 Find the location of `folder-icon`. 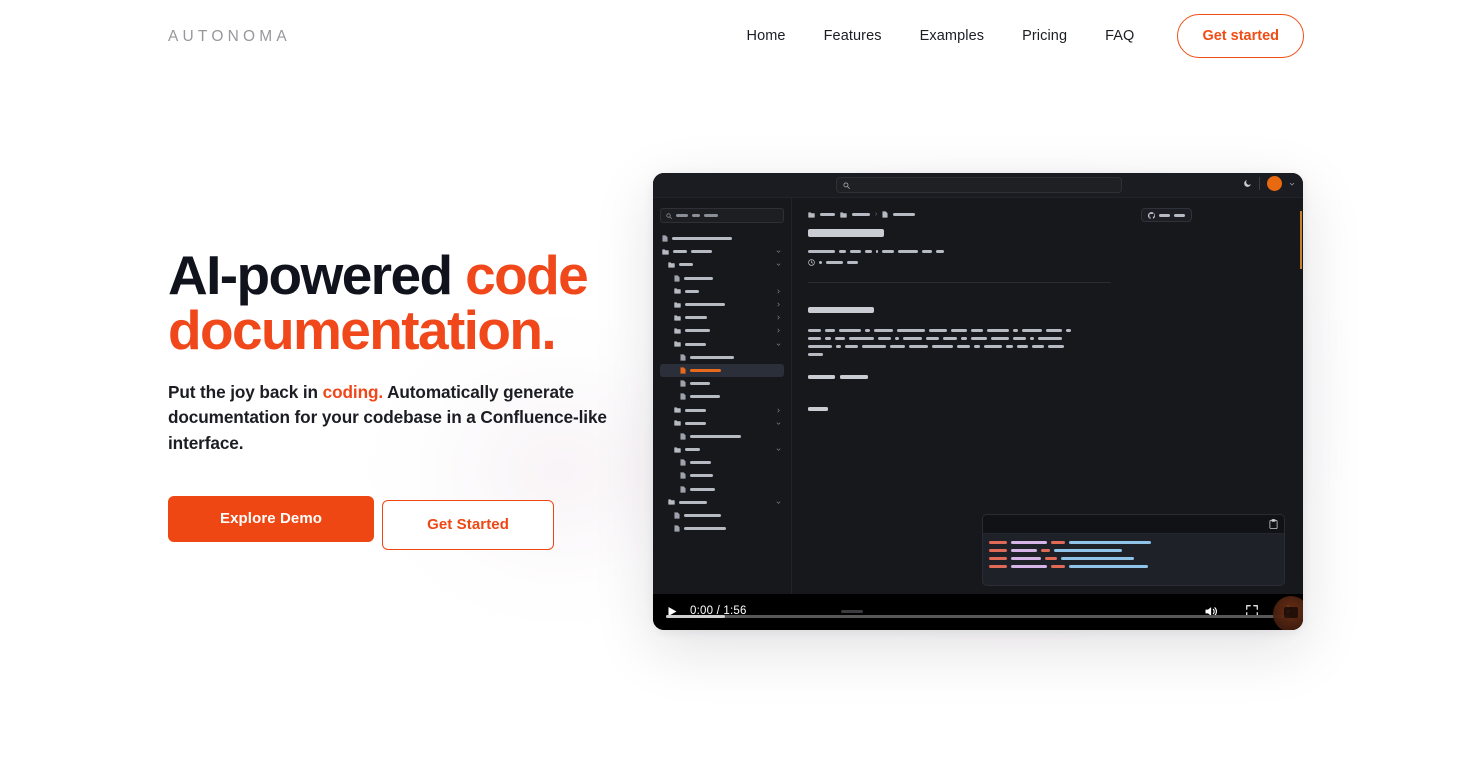

folder-icon is located at coordinates (677, 344).